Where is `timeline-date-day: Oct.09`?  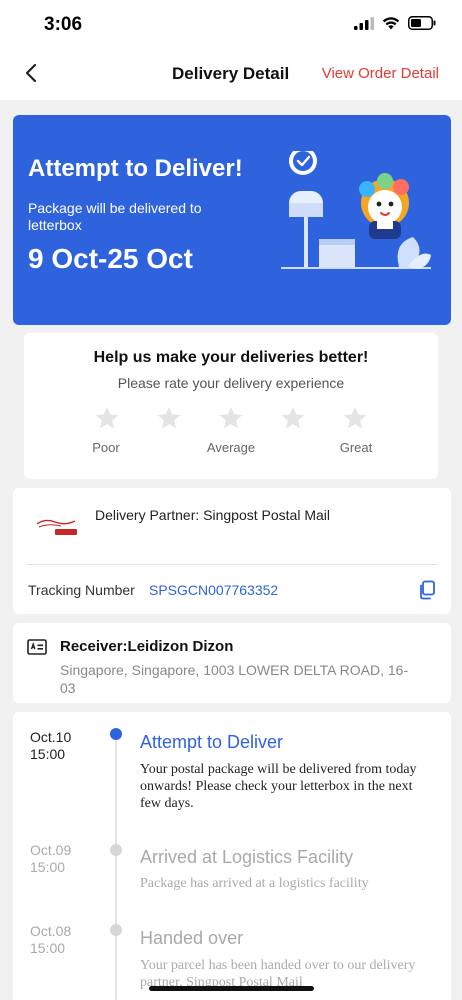 timeline-date-day: Oct.09 is located at coordinates (51, 850).